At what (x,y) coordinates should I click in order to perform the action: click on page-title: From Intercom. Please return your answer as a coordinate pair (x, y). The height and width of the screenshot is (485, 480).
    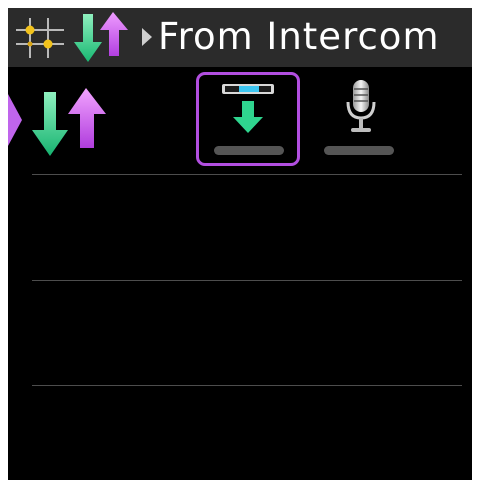
    Looking at the image, I should click on (299, 36).